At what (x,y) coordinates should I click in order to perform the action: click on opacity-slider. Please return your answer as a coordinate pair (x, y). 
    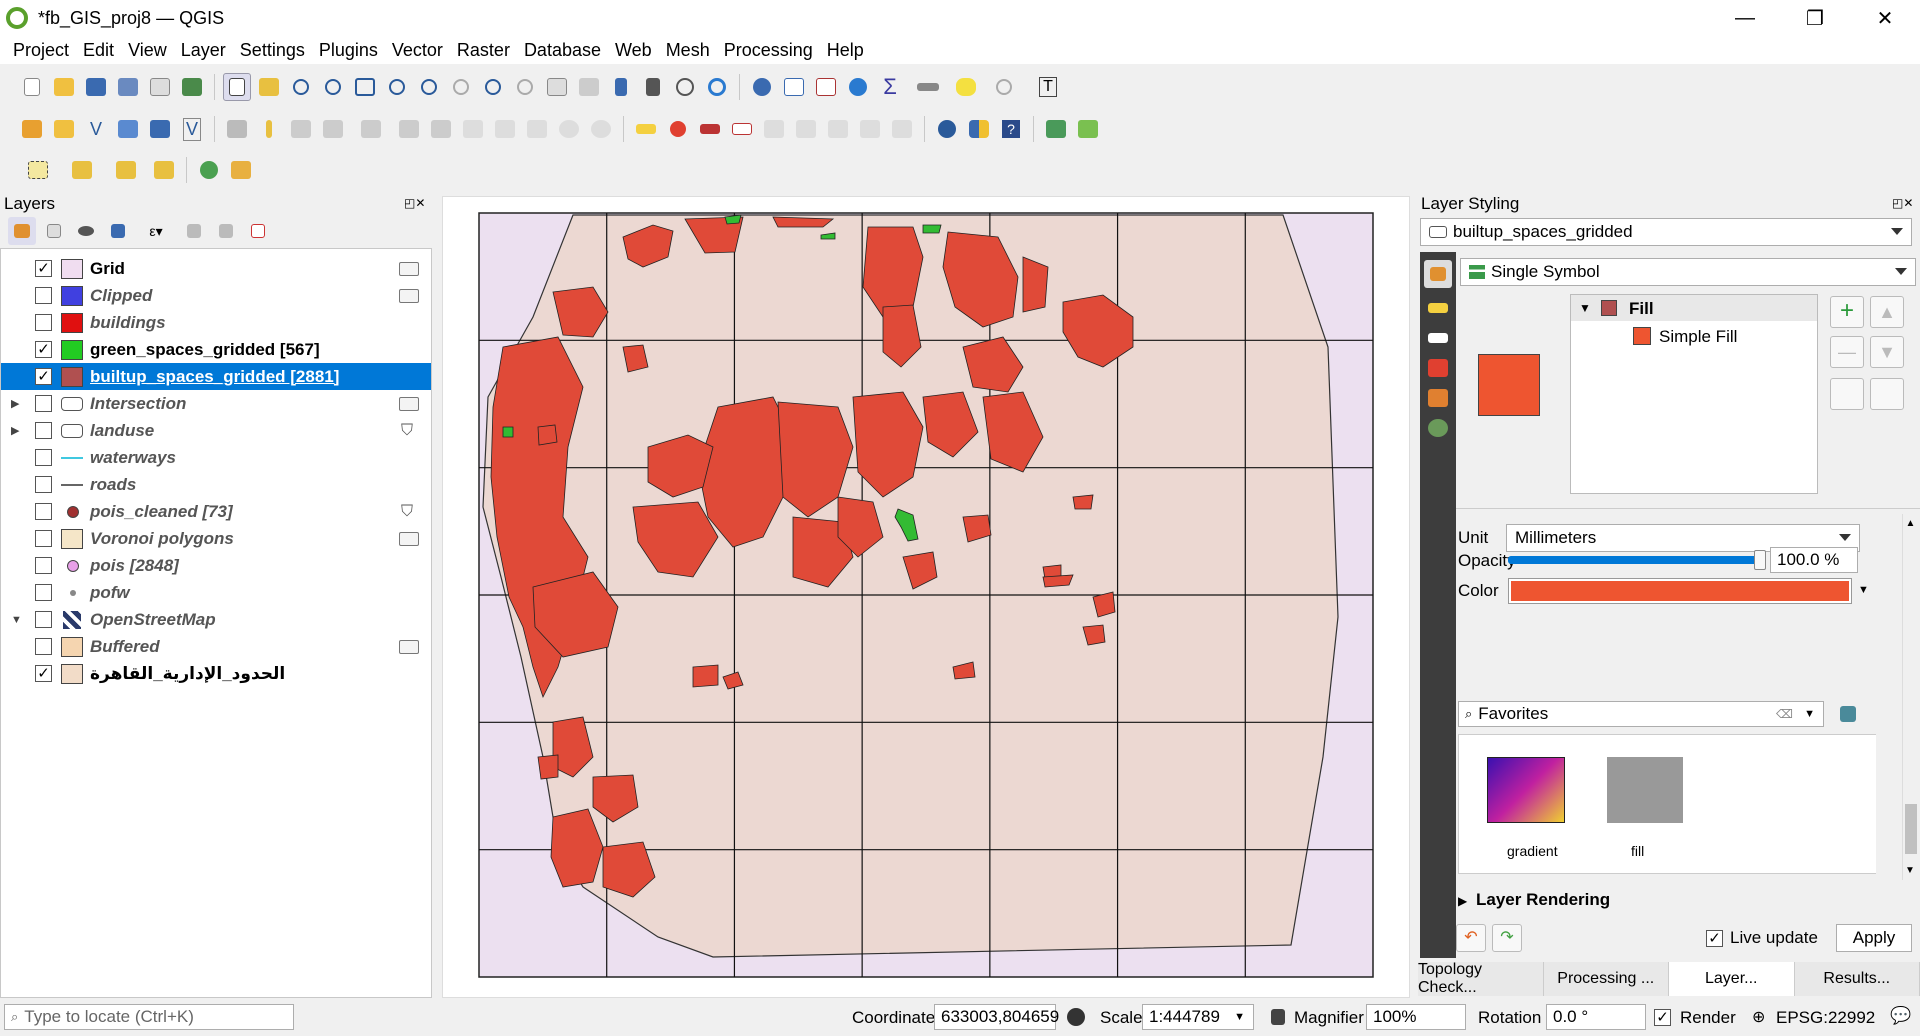
    Looking at the image, I should click on (1637, 560).